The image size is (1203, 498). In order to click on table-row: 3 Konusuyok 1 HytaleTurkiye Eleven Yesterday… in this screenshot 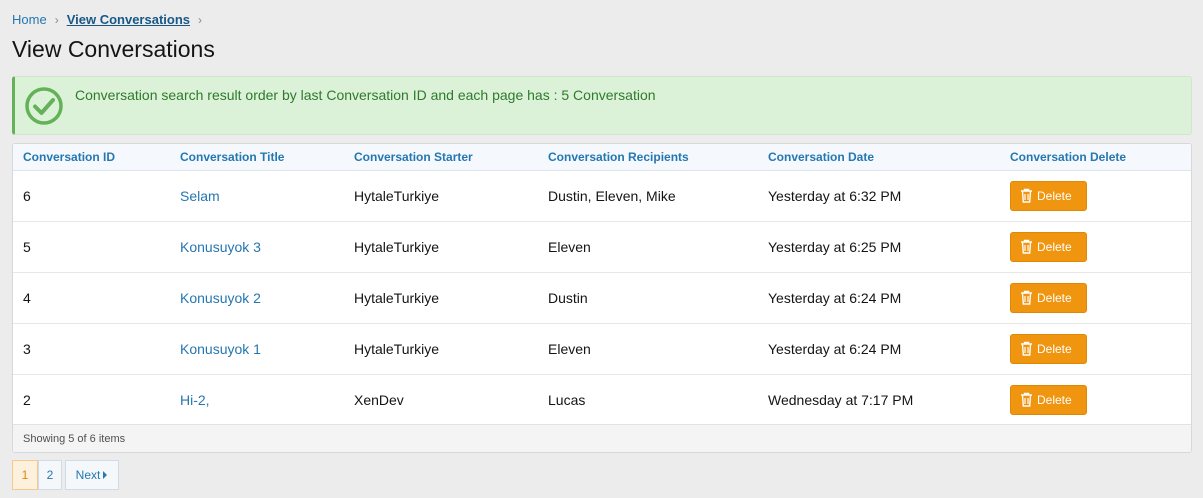, I will do `click(602, 349)`.